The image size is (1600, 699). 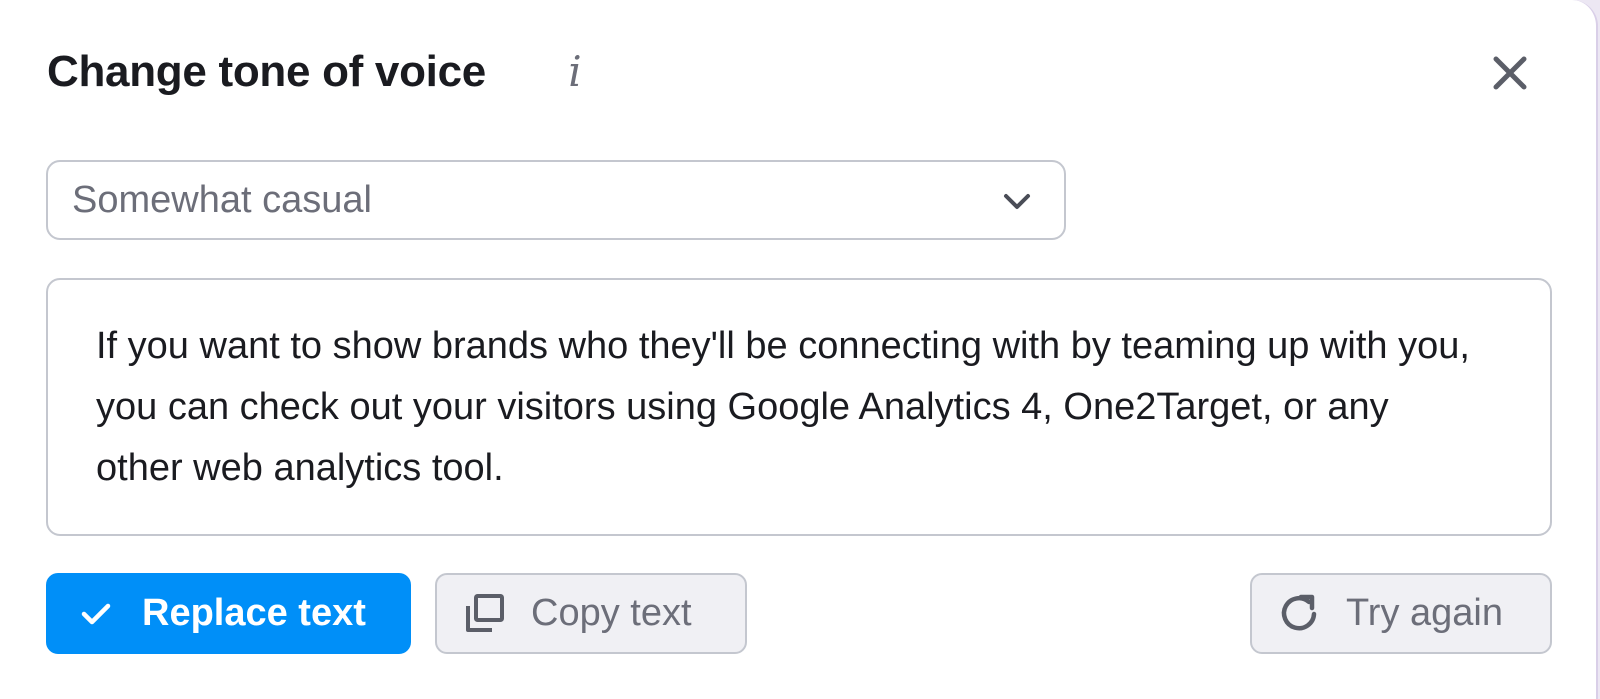 I want to click on chevron-down-icon, so click(x=1017, y=201).